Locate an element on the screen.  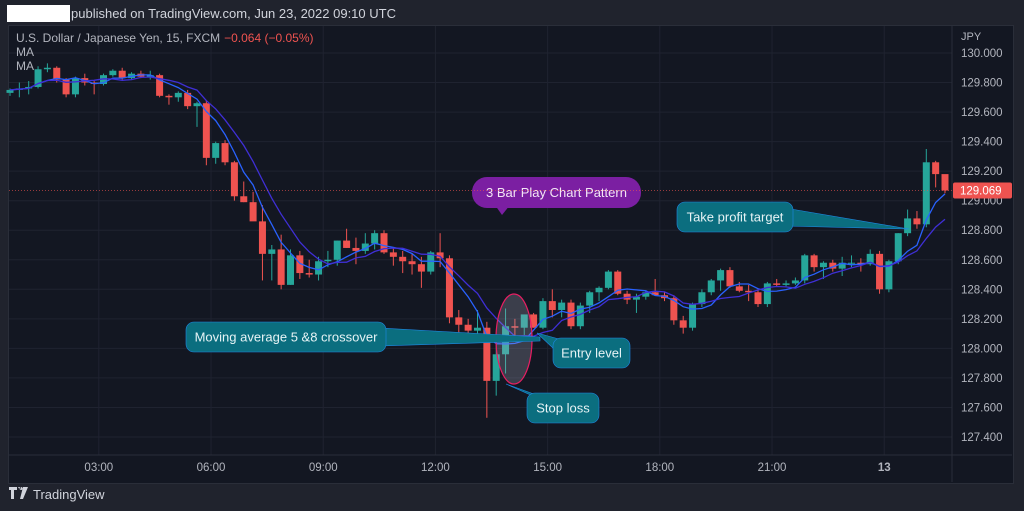
price-tick-label: 128.400 is located at coordinates (982, 290).